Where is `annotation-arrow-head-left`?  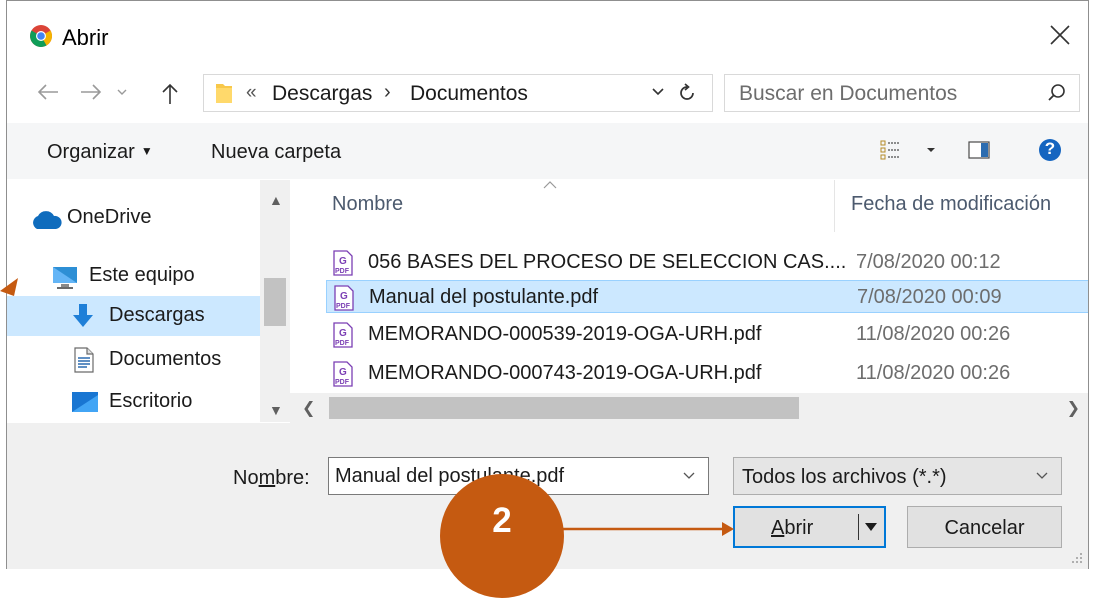 annotation-arrow-head-left is located at coordinates (9, 287).